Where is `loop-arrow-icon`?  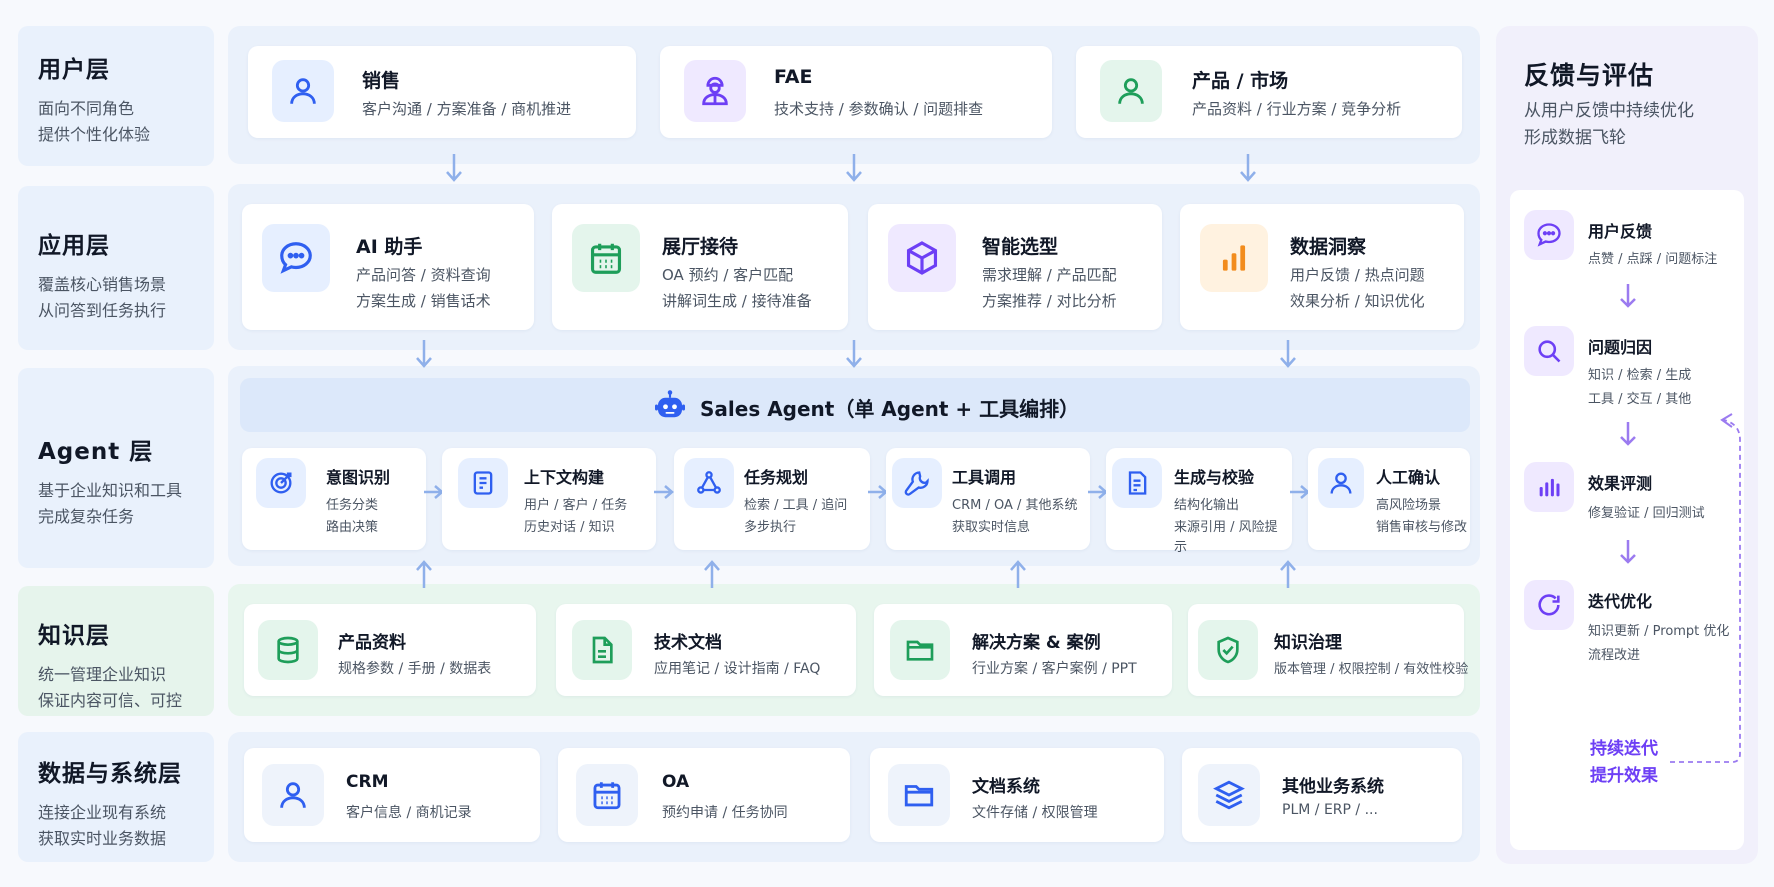
loop-arrow-icon is located at coordinates (1705, 588).